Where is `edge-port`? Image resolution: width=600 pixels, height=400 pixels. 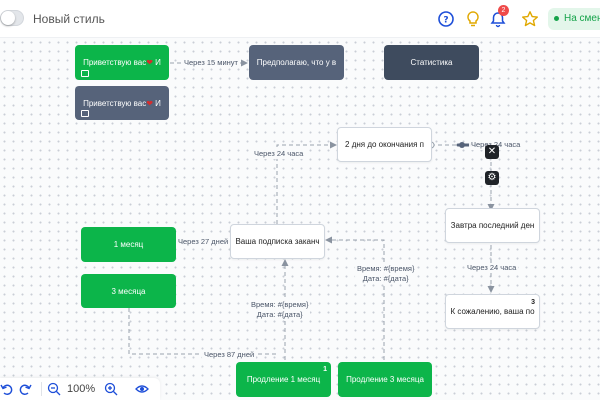
edge-port is located at coordinates (462, 145).